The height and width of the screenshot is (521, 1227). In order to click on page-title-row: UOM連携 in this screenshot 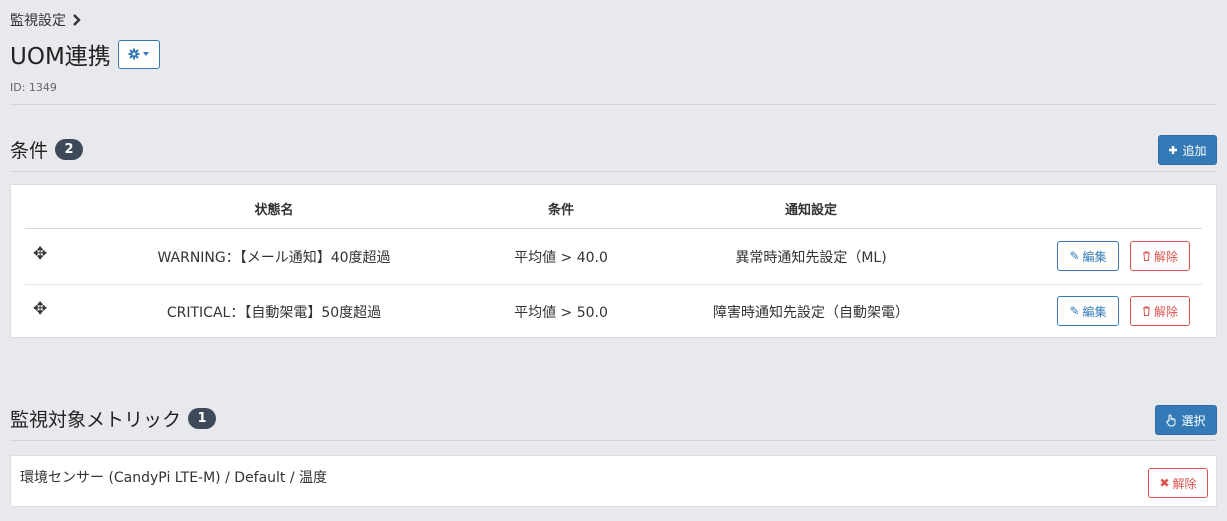, I will do `click(85, 54)`.